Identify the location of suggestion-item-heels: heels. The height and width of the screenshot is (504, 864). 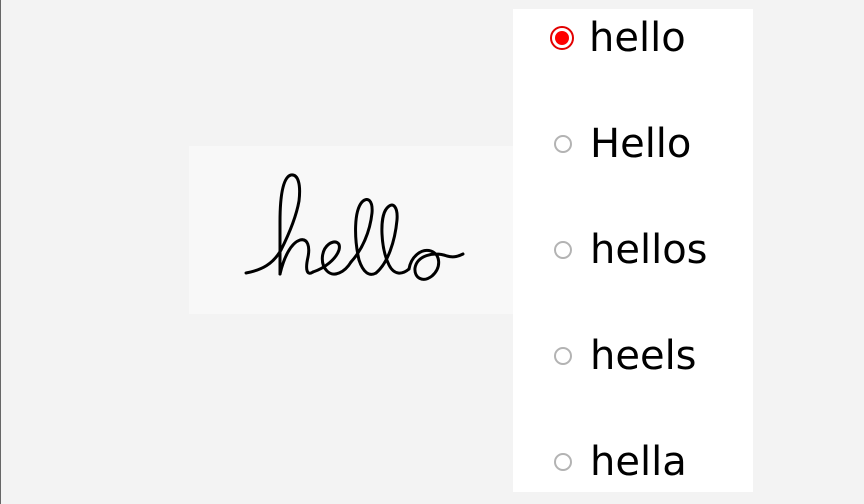
(633, 356).